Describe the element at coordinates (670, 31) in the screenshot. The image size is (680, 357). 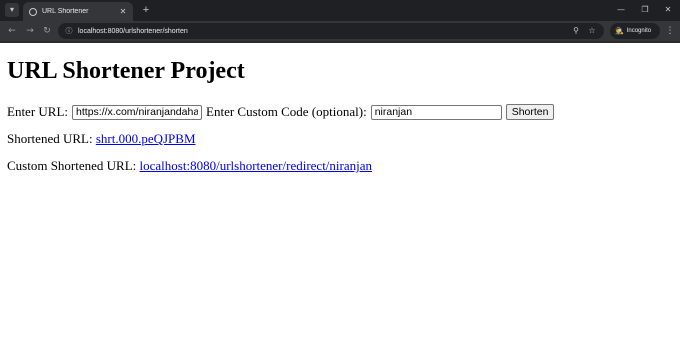
I see `kebab-menu-icon: ⋮` at that location.